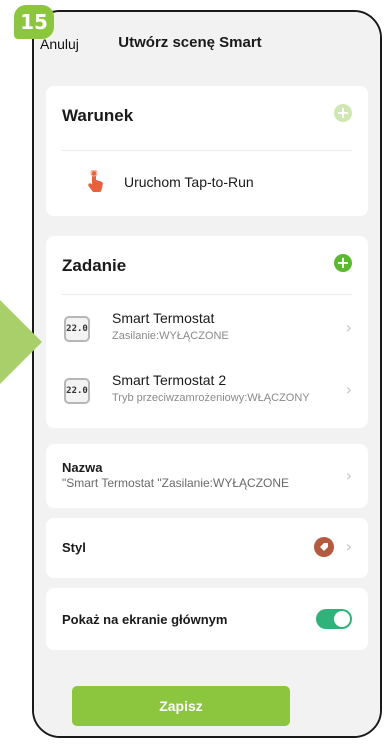 This screenshot has width=385, height=744. I want to click on condition-title: Warunek, so click(98, 115).